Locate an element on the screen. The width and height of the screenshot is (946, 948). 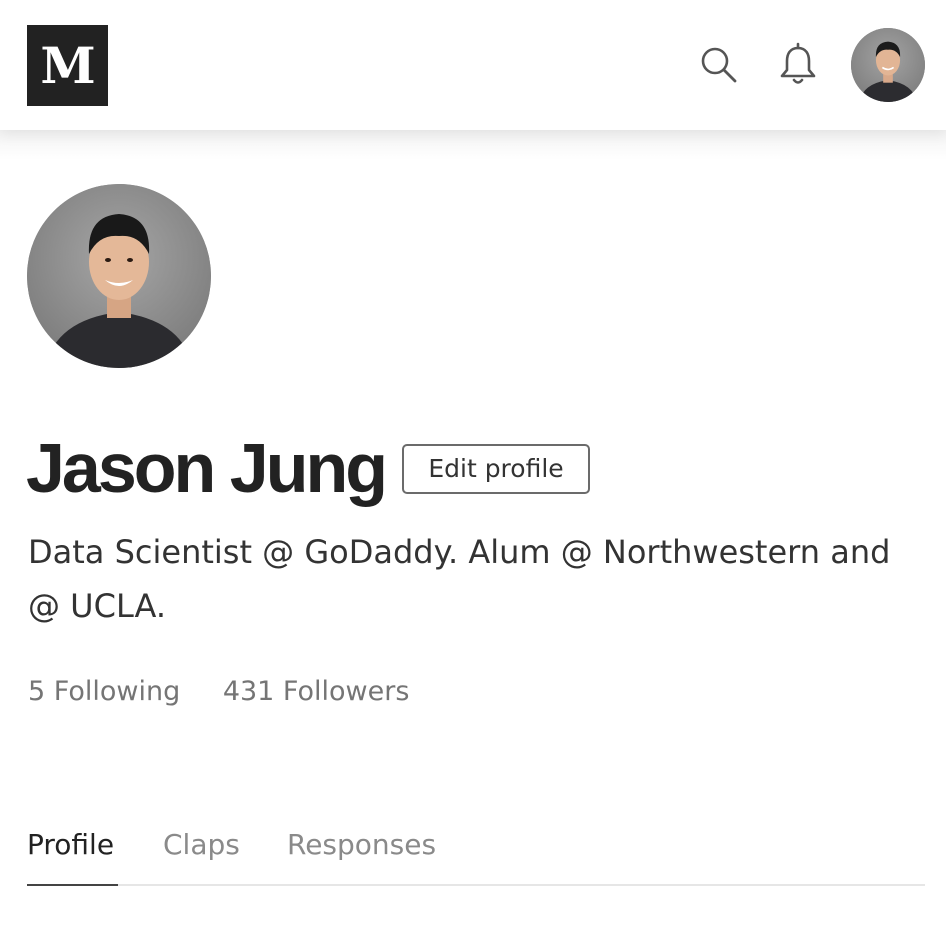
active-tab-indicator is located at coordinates (72, 885).